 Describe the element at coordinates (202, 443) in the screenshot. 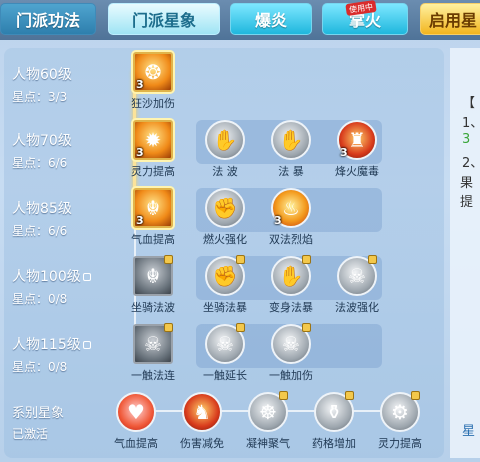

I see `skill-name: 伤害减免` at that location.